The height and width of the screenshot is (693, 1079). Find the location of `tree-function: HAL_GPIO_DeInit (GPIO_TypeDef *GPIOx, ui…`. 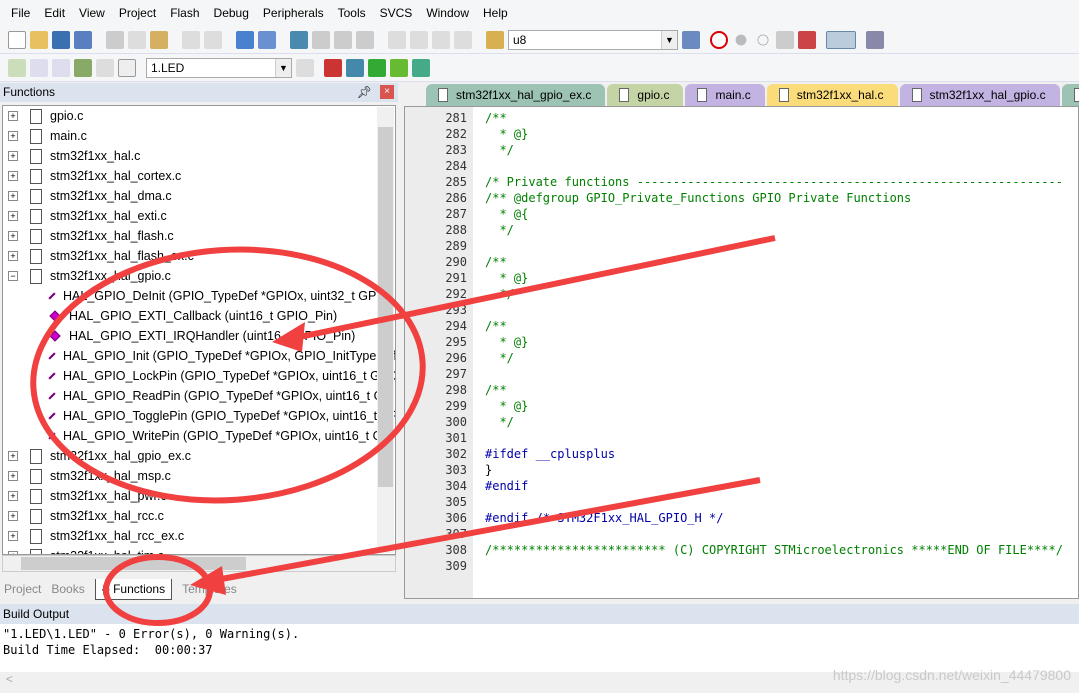

tree-function: HAL_GPIO_DeInit (GPIO_TypeDef *GPIOx, ui… is located at coordinates (199, 296).